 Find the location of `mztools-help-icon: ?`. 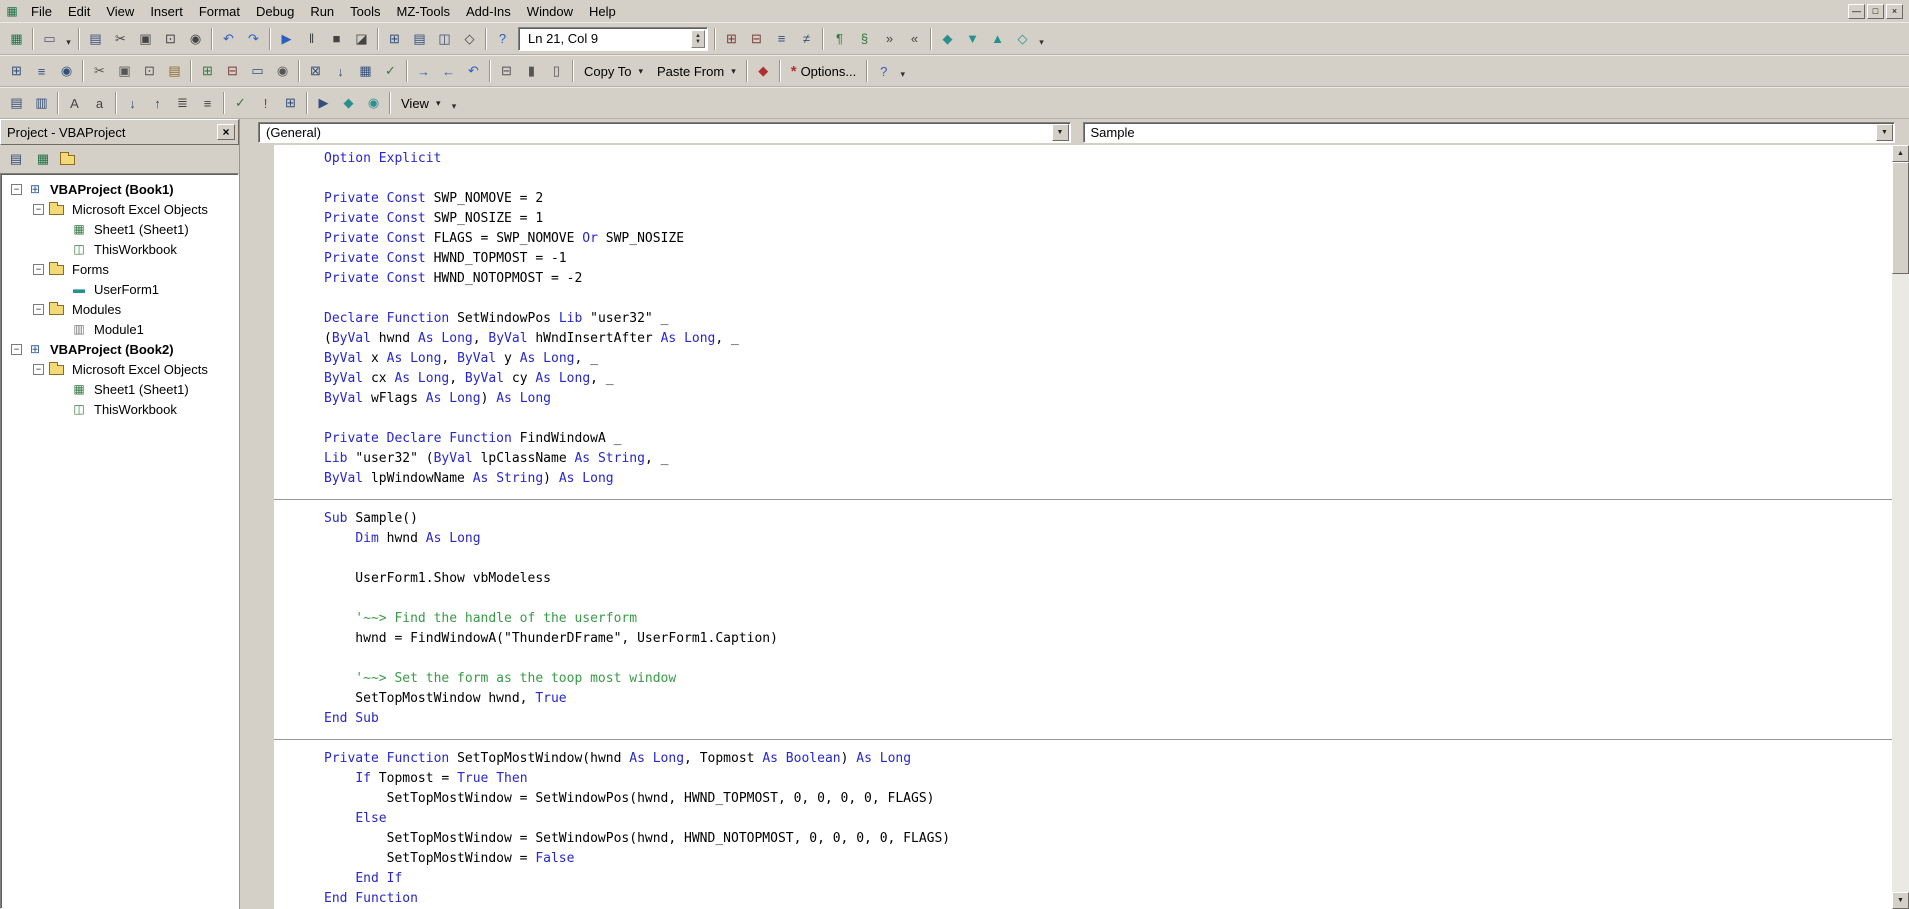

mztools-help-icon: ? is located at coordinates (883, 71).